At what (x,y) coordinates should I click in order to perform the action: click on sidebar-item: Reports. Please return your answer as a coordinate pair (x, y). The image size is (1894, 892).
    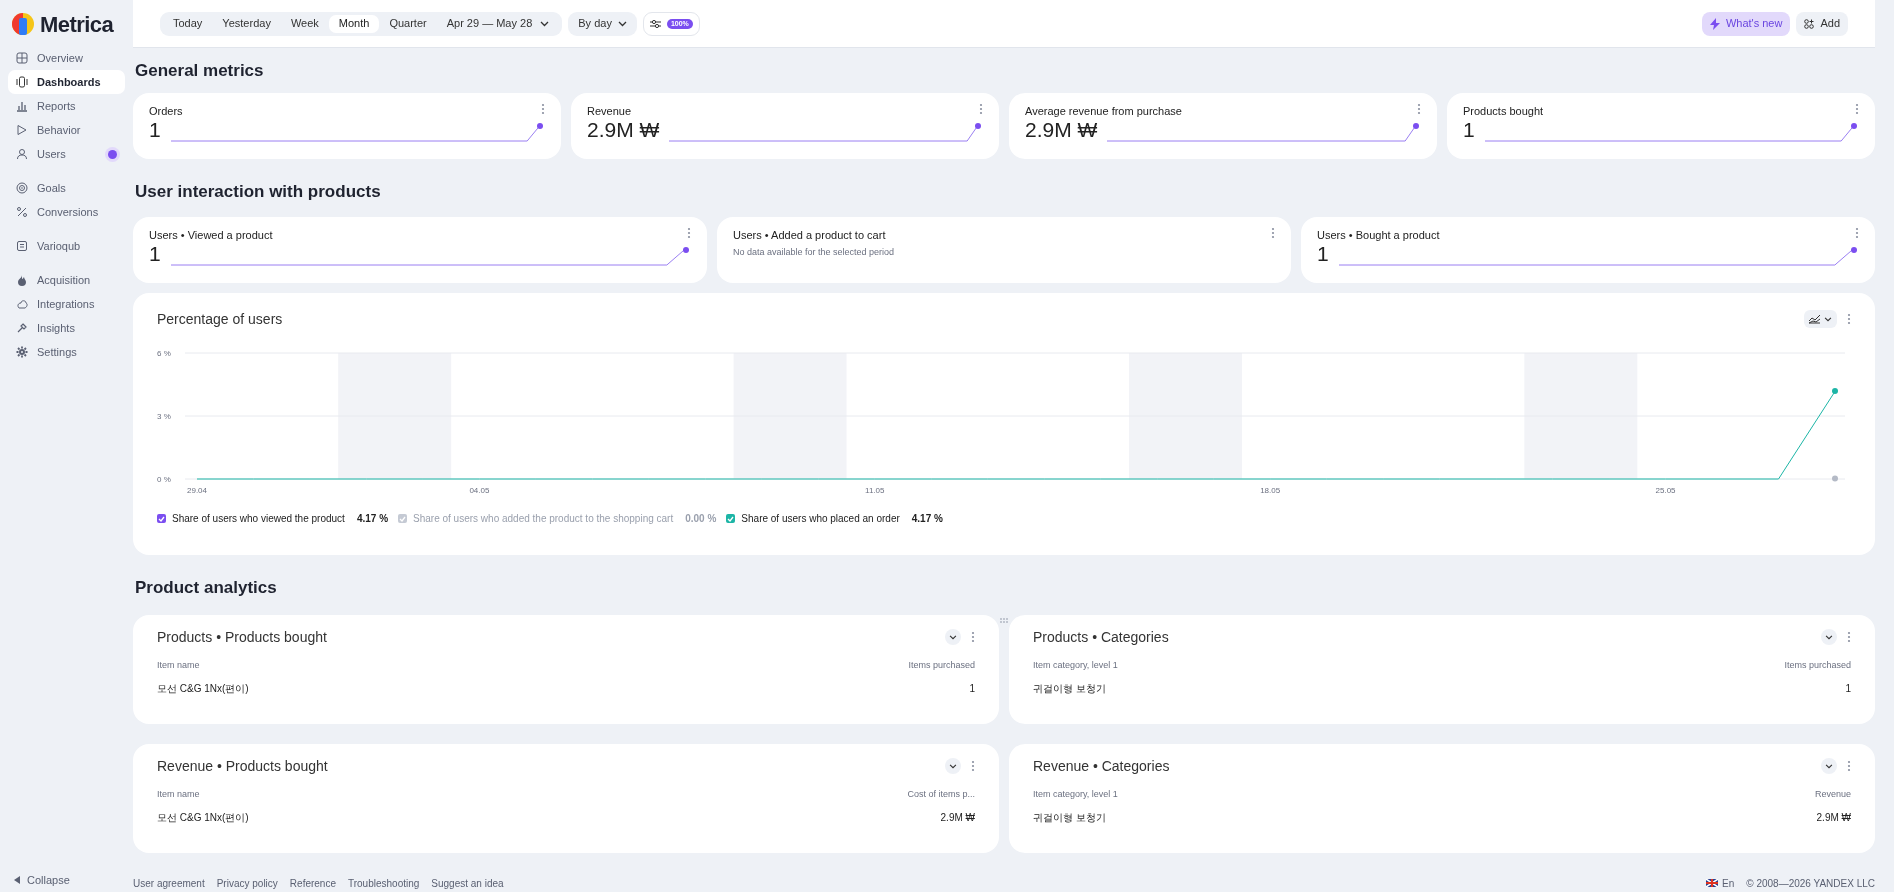
    Looking at the image, I should click on (66, 106).